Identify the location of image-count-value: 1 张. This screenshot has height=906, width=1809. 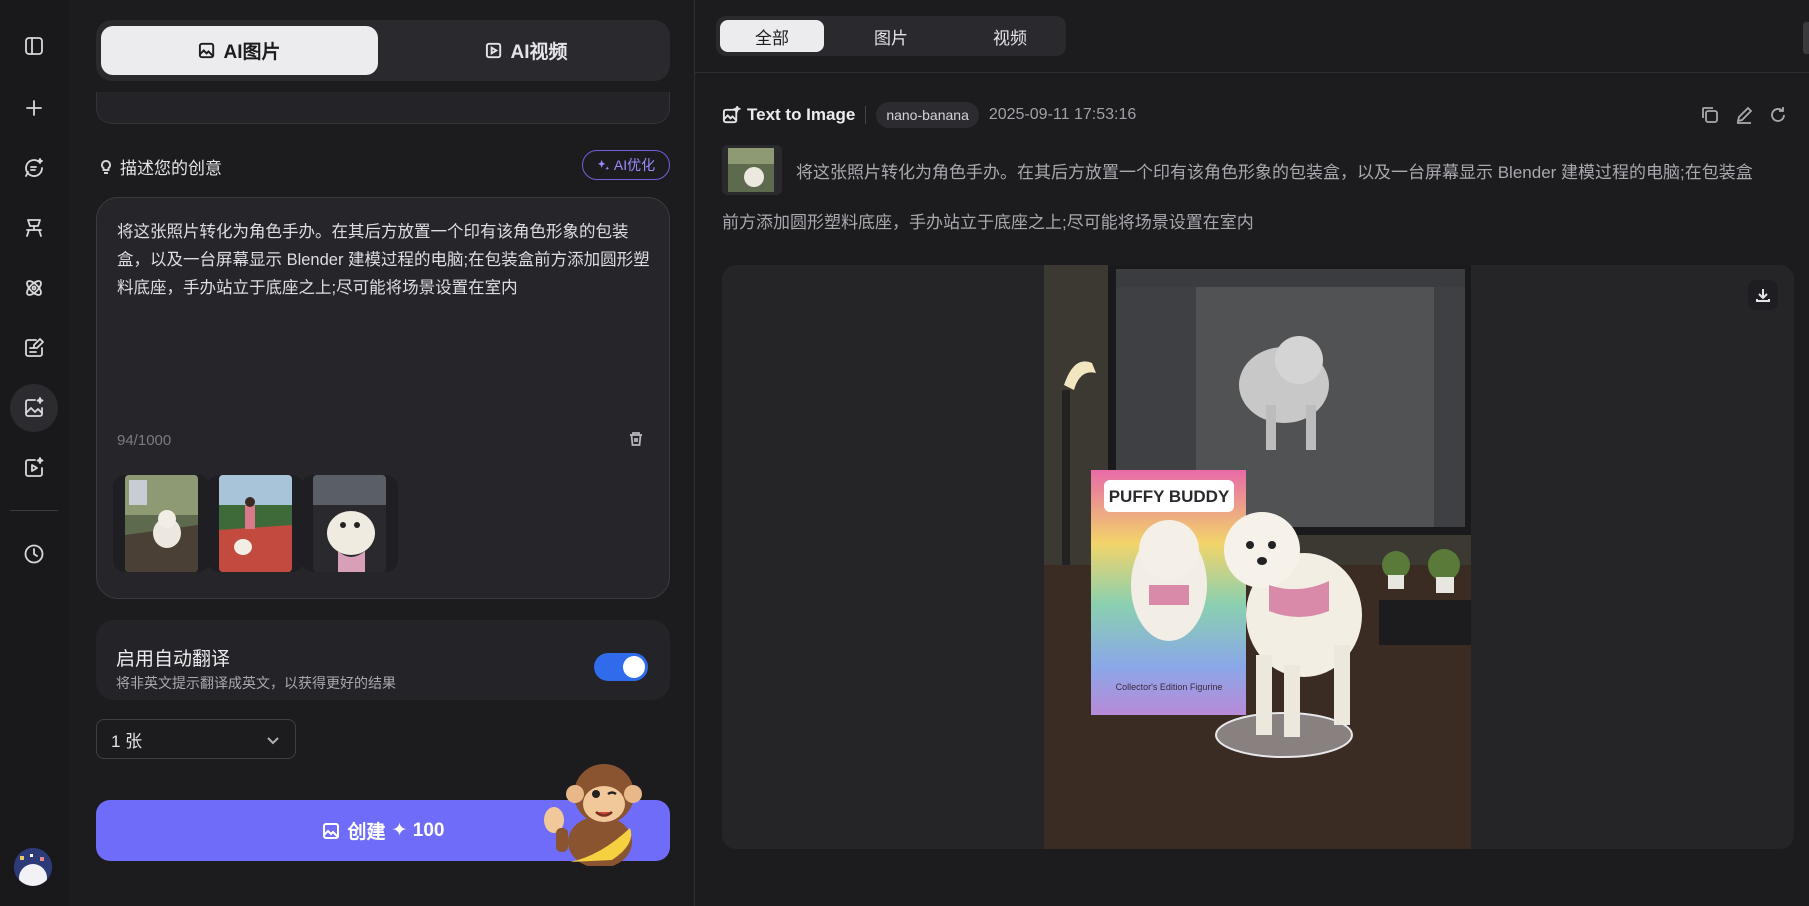
(127, 741).